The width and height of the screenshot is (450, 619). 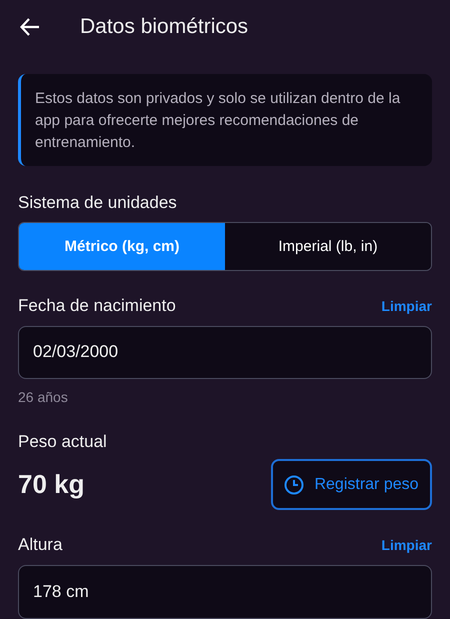 What do you see at coordinates (122, 246) in the screenshot?
I see `unit-option: Métrico (kg, cm)` at bounding box center [122, 246].